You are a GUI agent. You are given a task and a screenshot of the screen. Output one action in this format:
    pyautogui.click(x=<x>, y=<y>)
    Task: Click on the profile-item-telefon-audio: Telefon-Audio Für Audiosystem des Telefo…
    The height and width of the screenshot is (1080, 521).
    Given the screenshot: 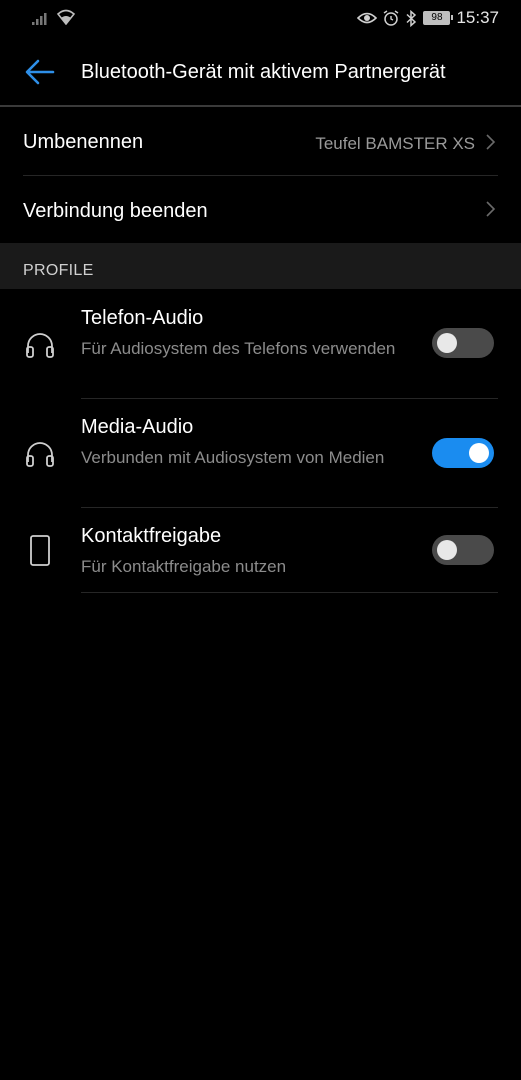 What is the action you would take?
    pyautogui.click(x=260, y=344)
    